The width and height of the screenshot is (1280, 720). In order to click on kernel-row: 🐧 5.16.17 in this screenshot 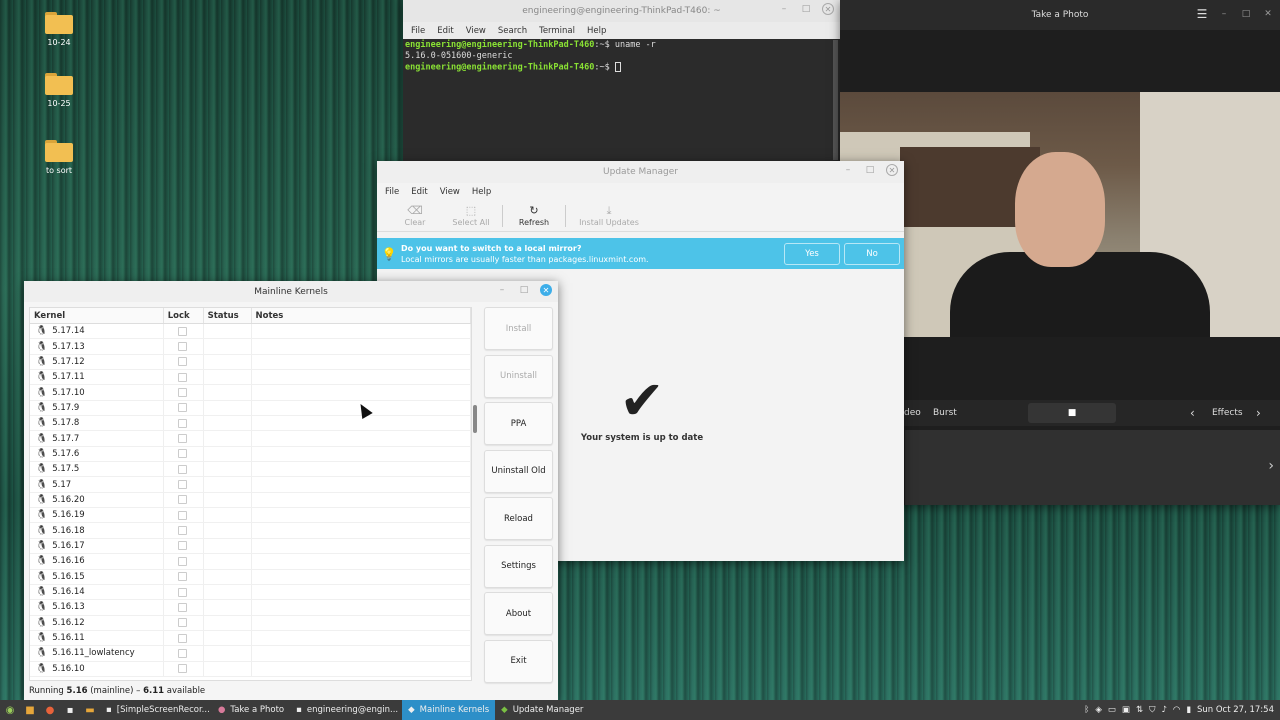, I will do `click(250, 546)`.